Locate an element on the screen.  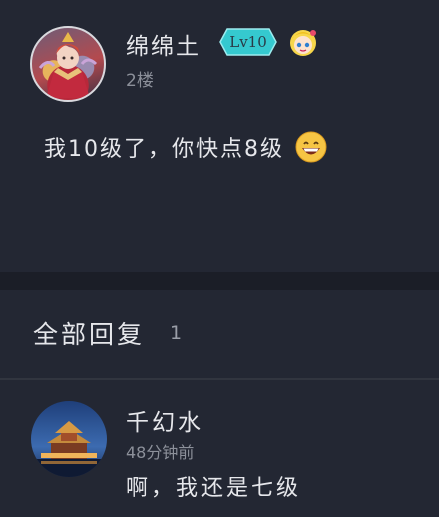
post-text: 我10级了，你快点8级 is located at coordinates (164, 149).